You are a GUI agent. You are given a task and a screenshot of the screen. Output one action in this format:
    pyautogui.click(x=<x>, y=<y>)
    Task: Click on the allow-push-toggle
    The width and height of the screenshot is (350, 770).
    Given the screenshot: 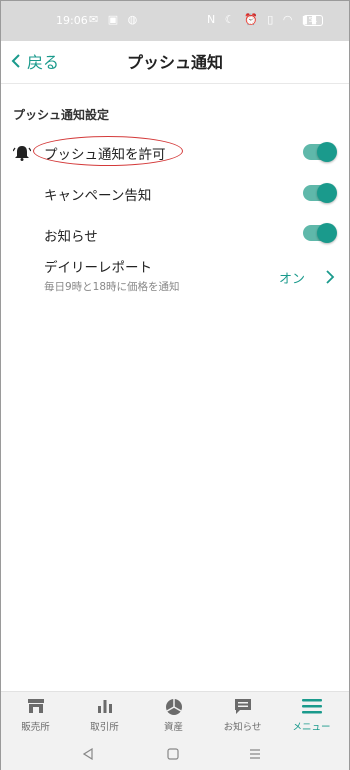 What is the action you would take?
    pyautogui.click(x=320, y=152)
    